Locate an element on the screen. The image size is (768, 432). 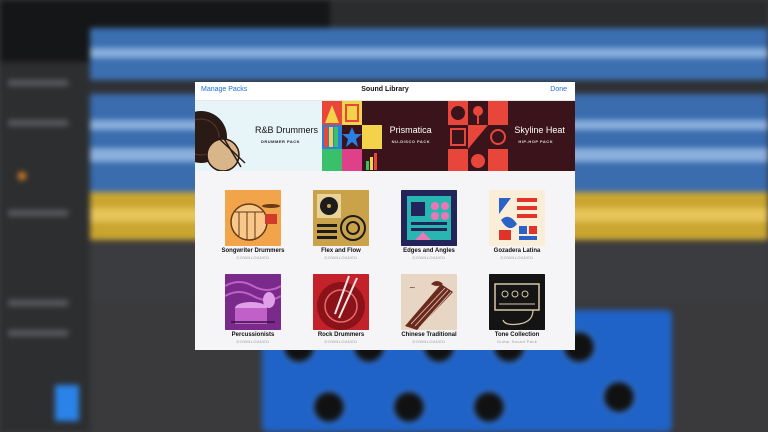
pack-name: Flex and Flow is located at coordinates (341, 251).